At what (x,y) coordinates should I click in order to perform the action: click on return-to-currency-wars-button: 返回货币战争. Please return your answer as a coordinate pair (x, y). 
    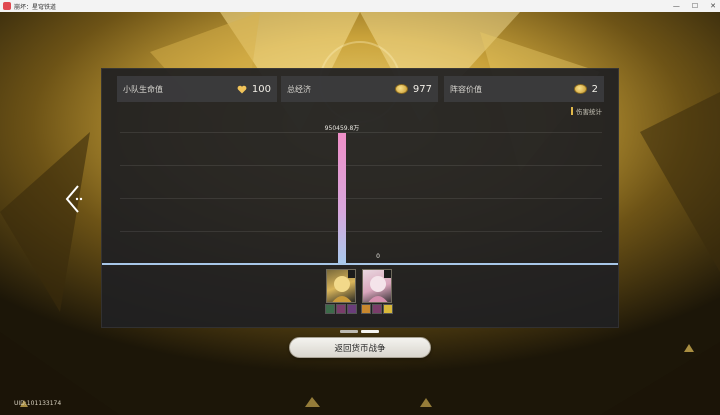
    Looking at the image, I should click on (360, 347).